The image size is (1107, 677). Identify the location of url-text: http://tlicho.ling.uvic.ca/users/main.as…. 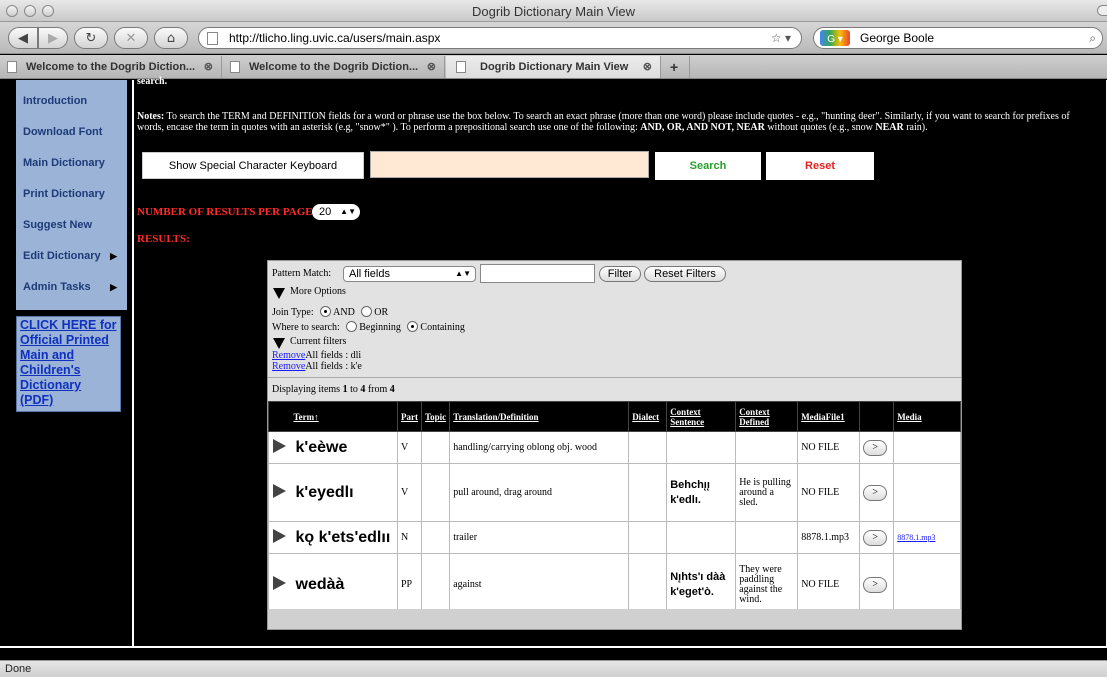
(335, 38).